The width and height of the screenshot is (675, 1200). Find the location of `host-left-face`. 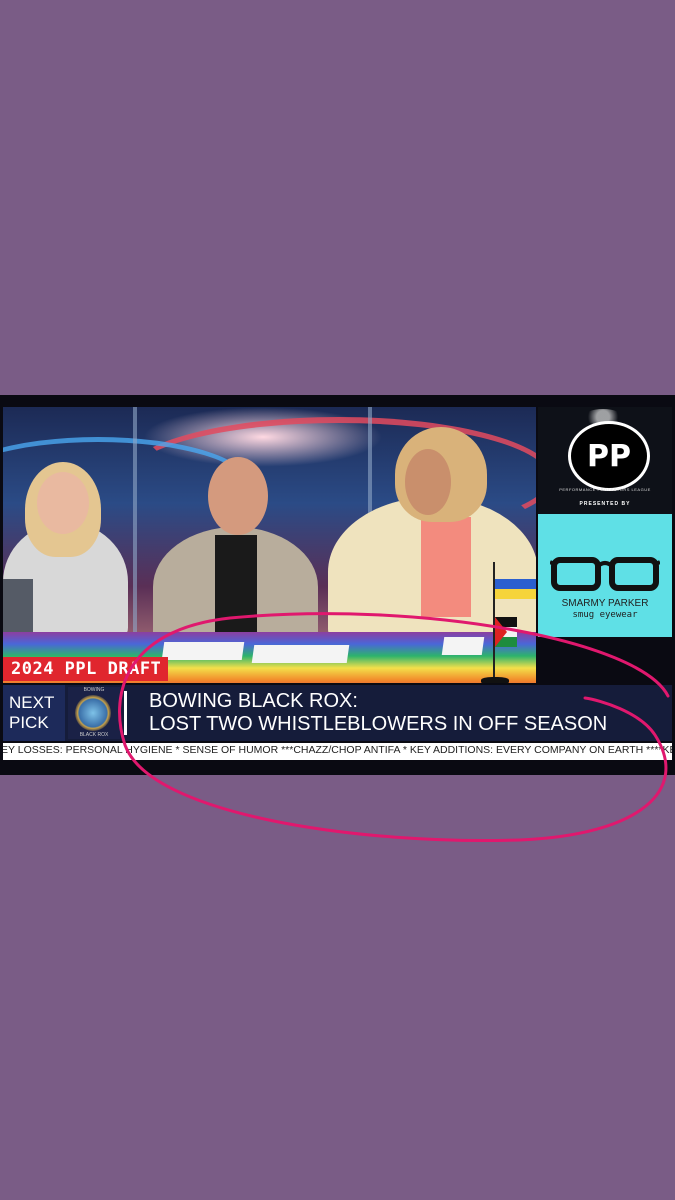

host-left-face is located at coordinates (63, 503).